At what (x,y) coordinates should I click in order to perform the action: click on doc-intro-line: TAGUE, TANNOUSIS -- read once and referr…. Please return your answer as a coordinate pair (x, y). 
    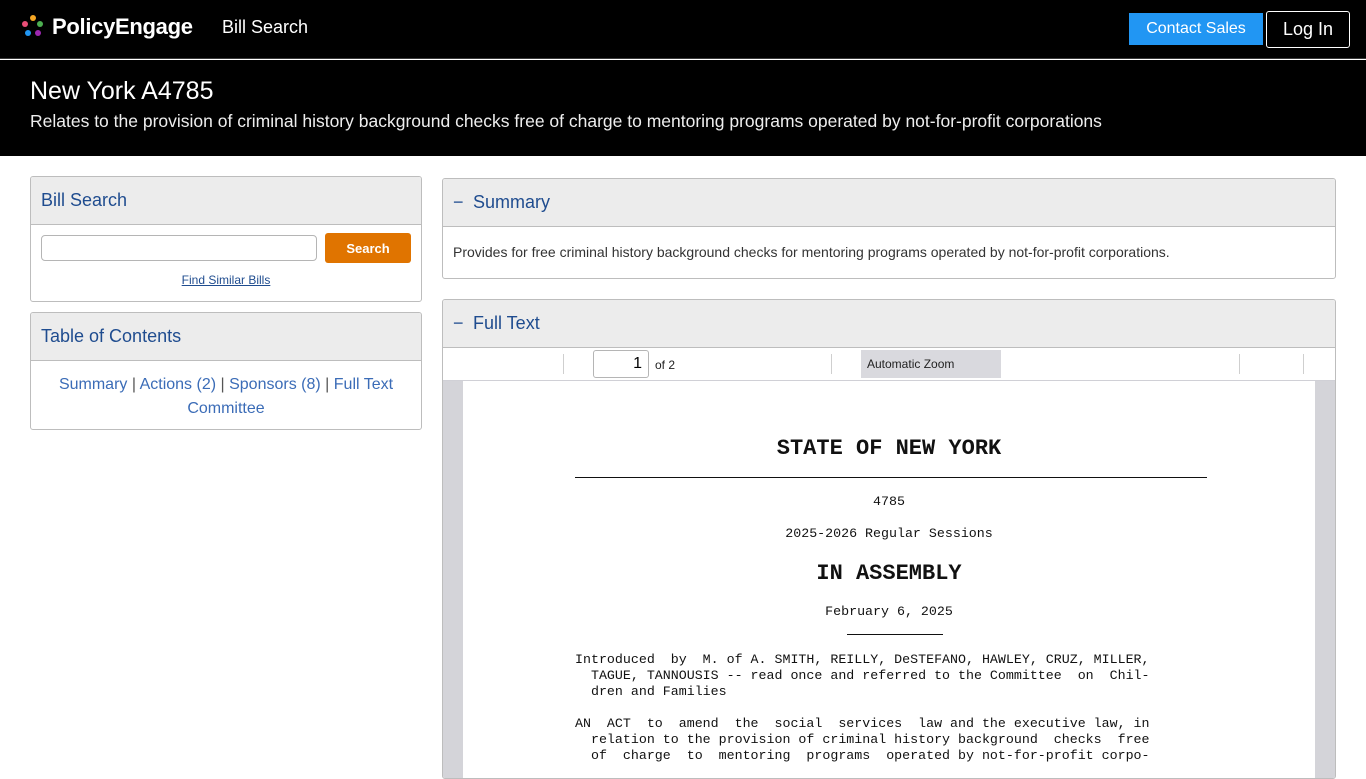
    Looking at the image, I should click on (862, 675).